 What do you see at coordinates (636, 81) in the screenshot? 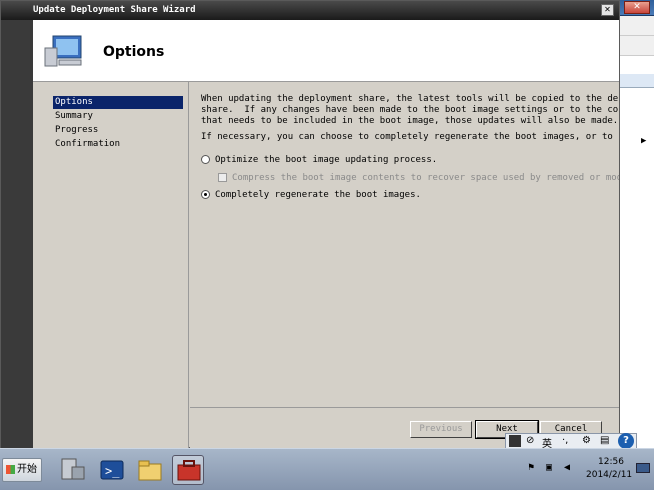
I see `actions-header` at bounding box center [636, 81].